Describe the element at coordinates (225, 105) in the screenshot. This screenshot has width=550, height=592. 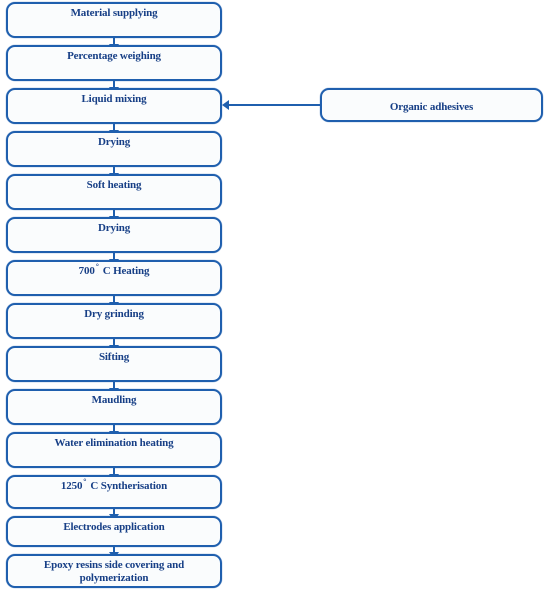
I see `arrowhead-left` at that location.